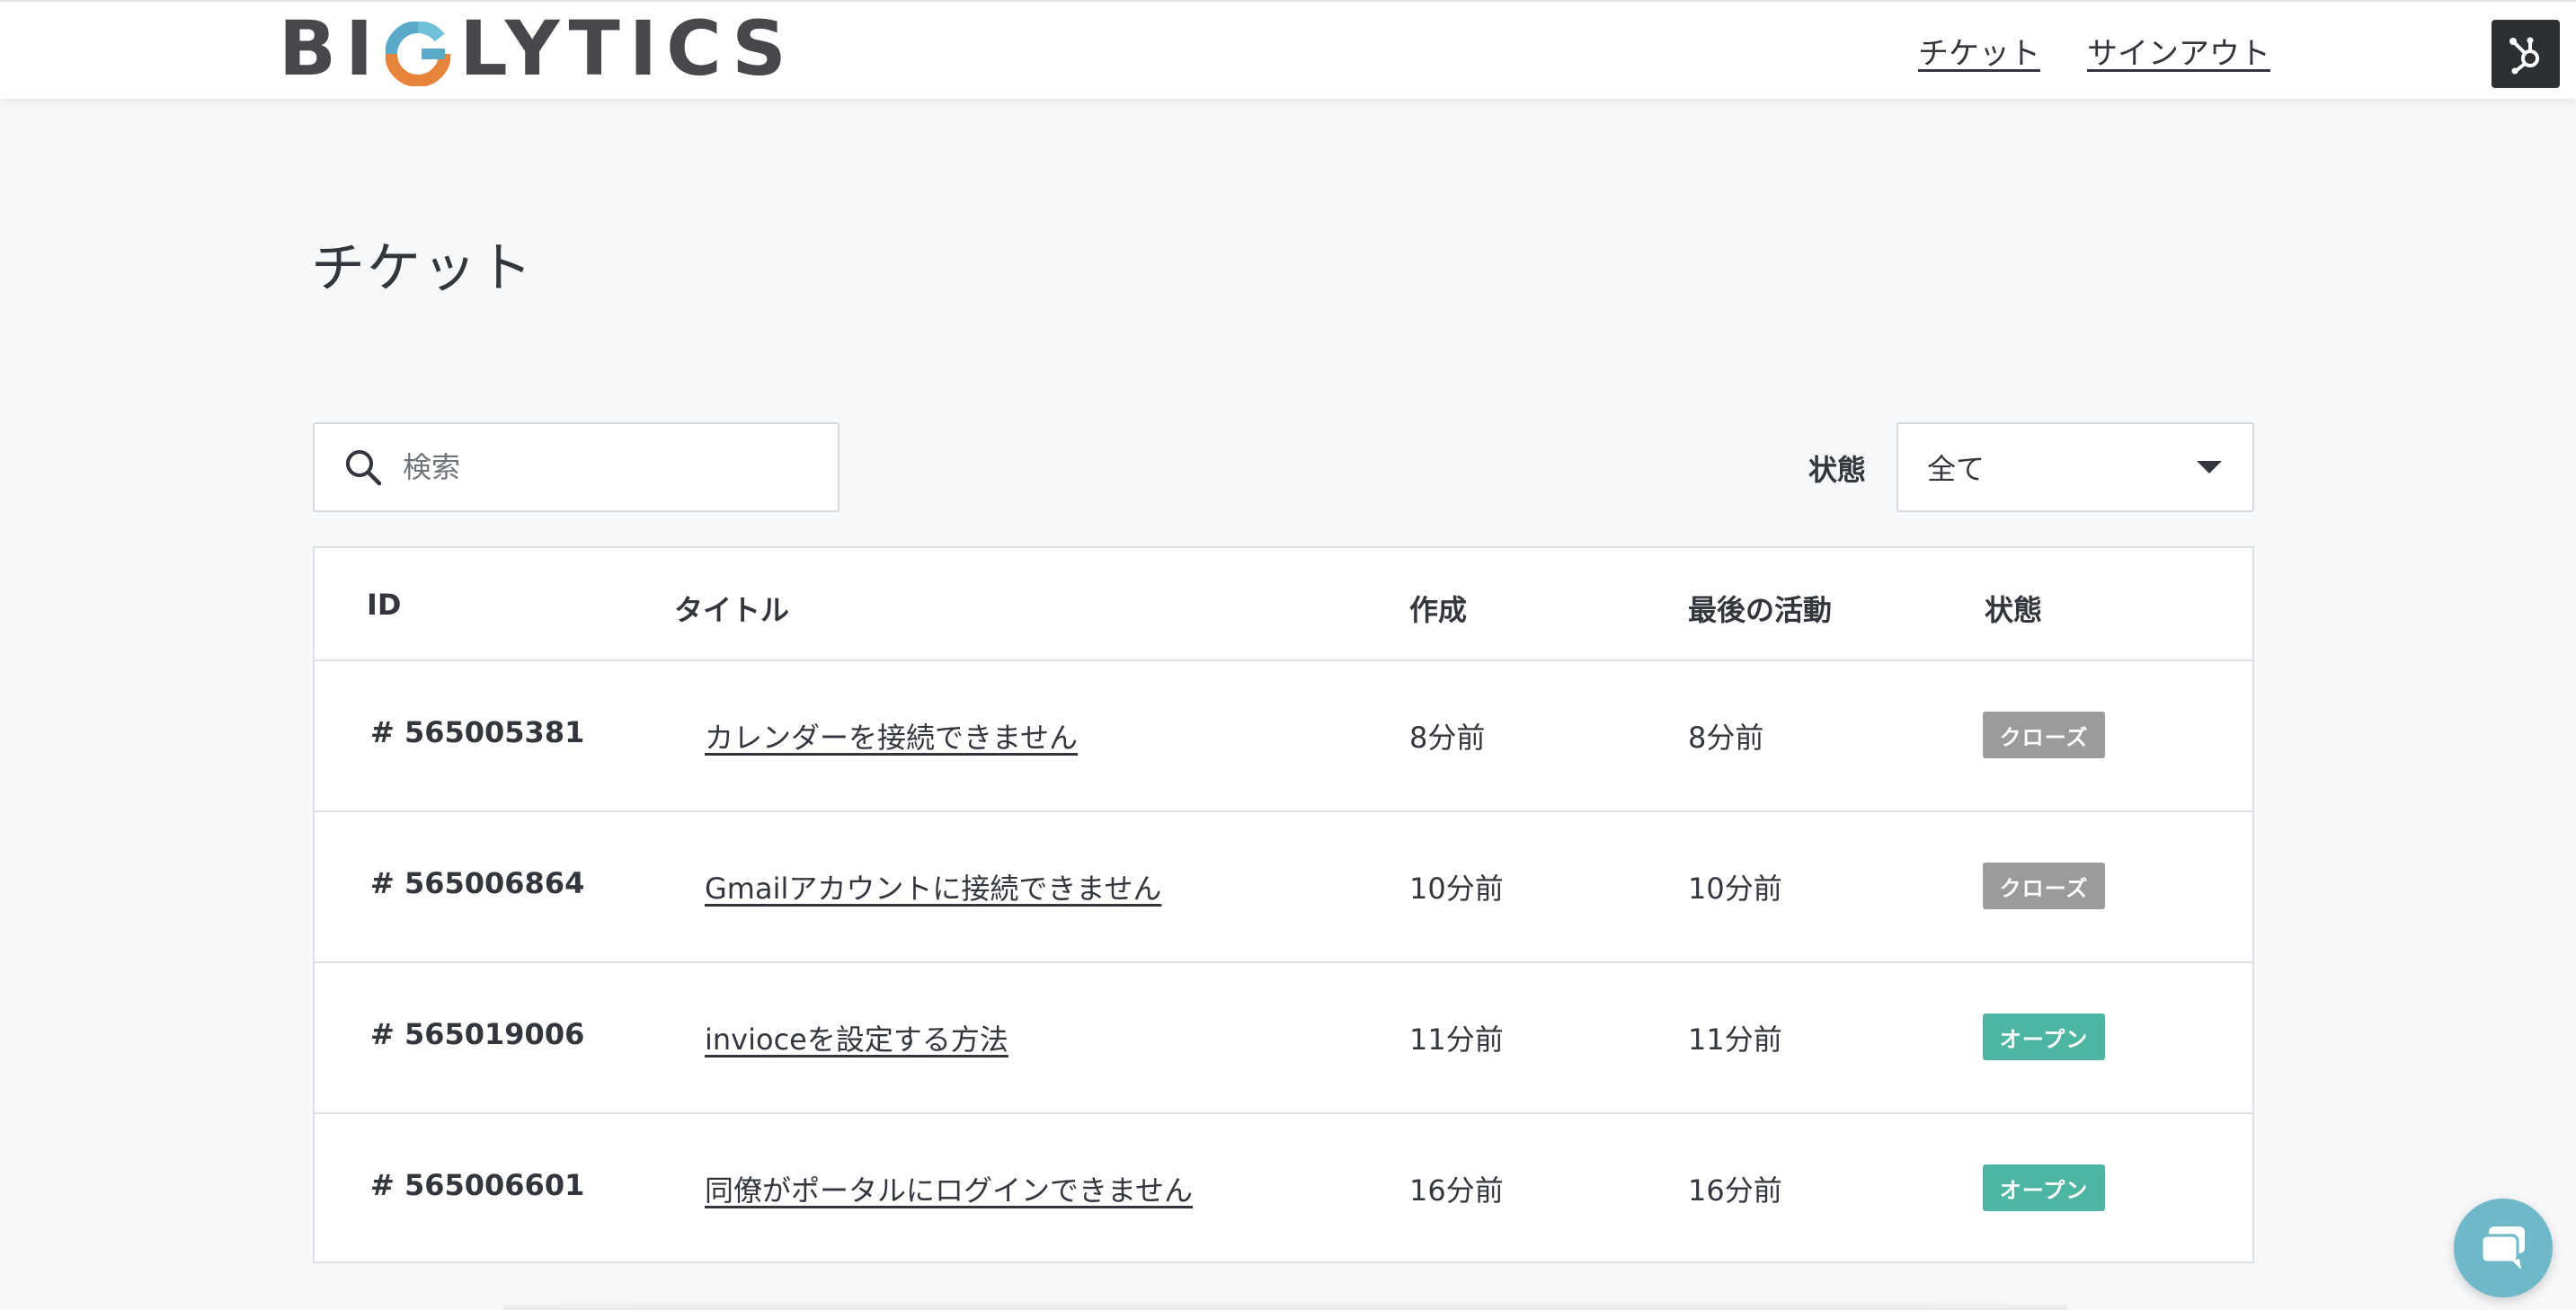 This screenshot has height=1310, width=2576. I want to click on search-input, so click(600, 467).